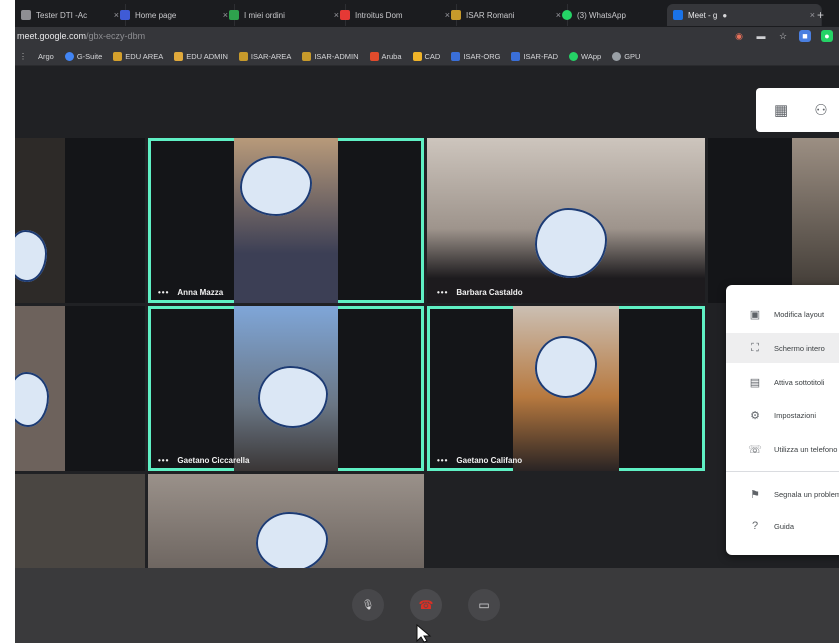 Image resolution: width=839 pixels, height=643 pixels. I want to click on microphone-icon: 🎙, so click(368, 605).